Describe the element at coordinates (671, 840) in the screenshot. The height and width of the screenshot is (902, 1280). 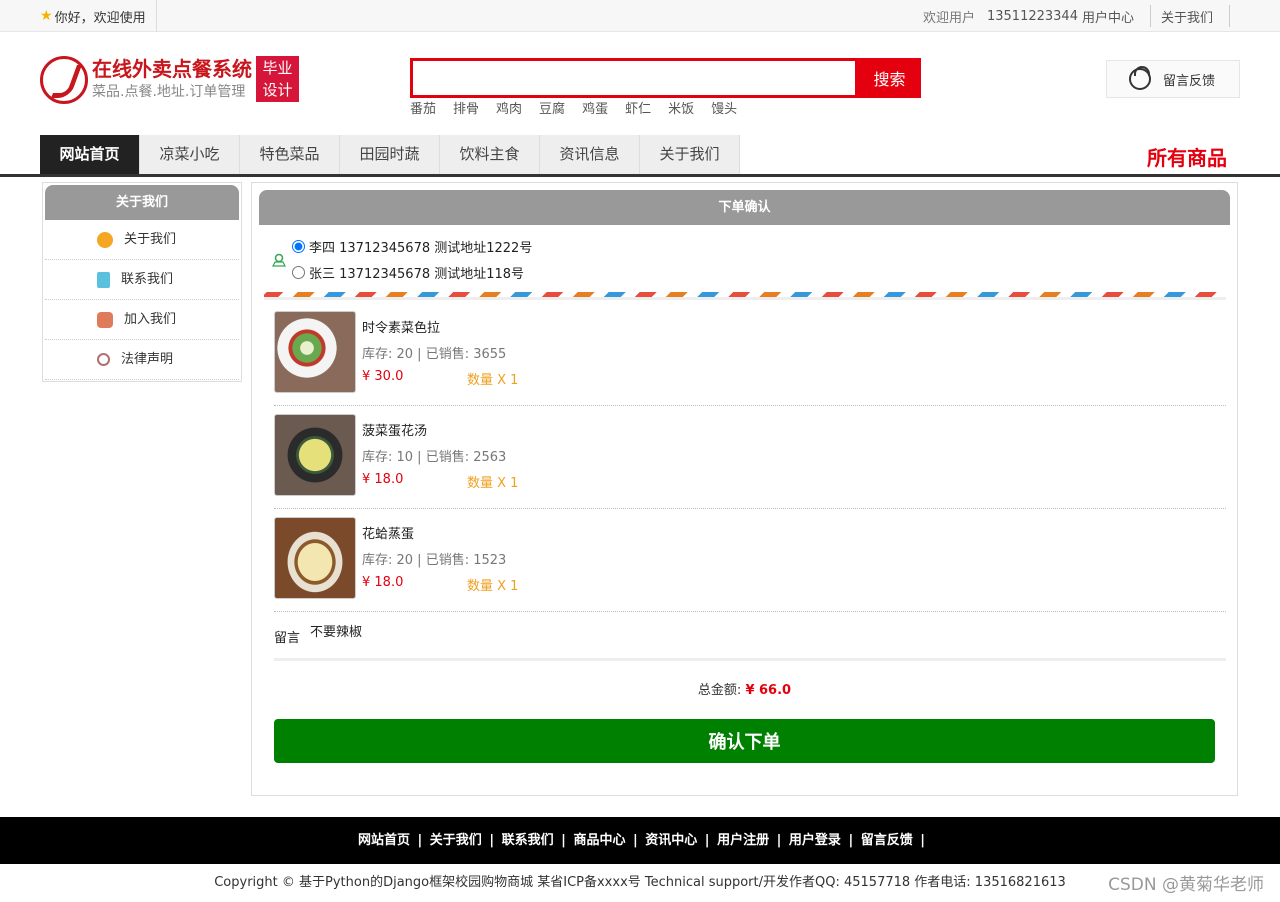
I see `footer-link-news: 资讯中心` at that location.